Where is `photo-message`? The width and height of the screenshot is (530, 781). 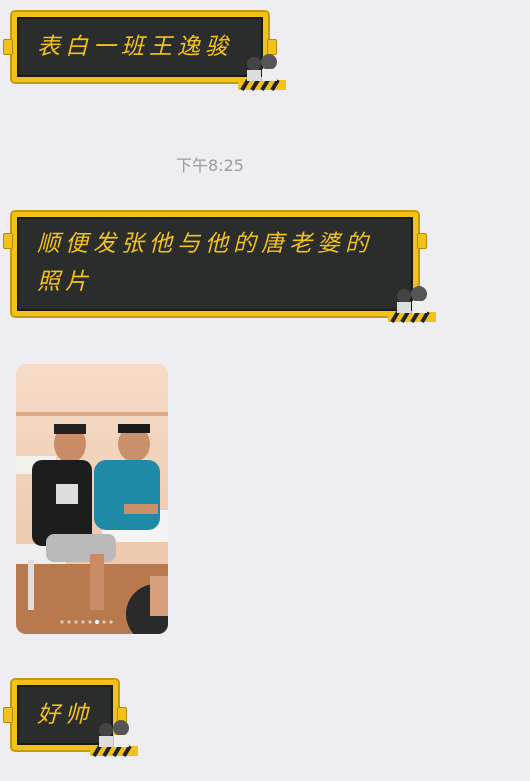 photo-message is located at coordinates (92, 499).